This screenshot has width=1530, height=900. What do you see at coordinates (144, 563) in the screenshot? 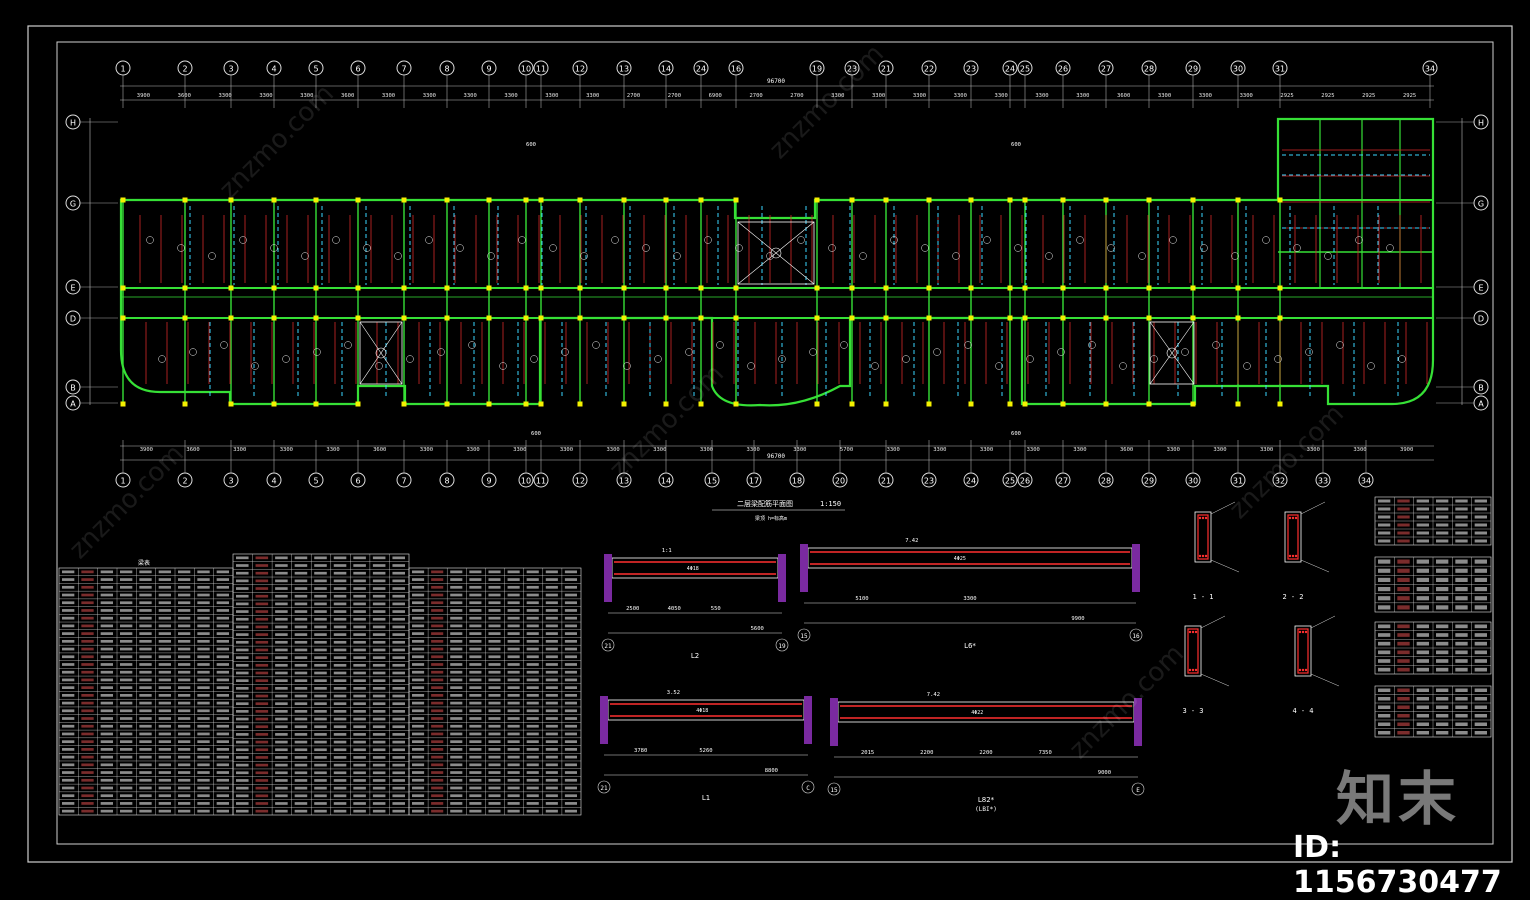
I see `table-title: 梁表` at bounding box center [144, 563].